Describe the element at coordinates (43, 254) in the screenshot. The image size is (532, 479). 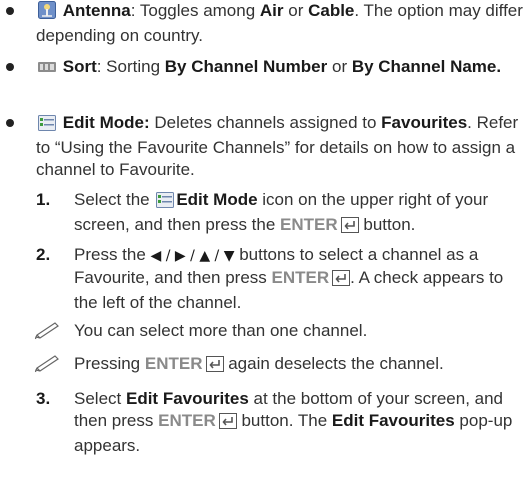
I see `step-number: 2.` at that location.